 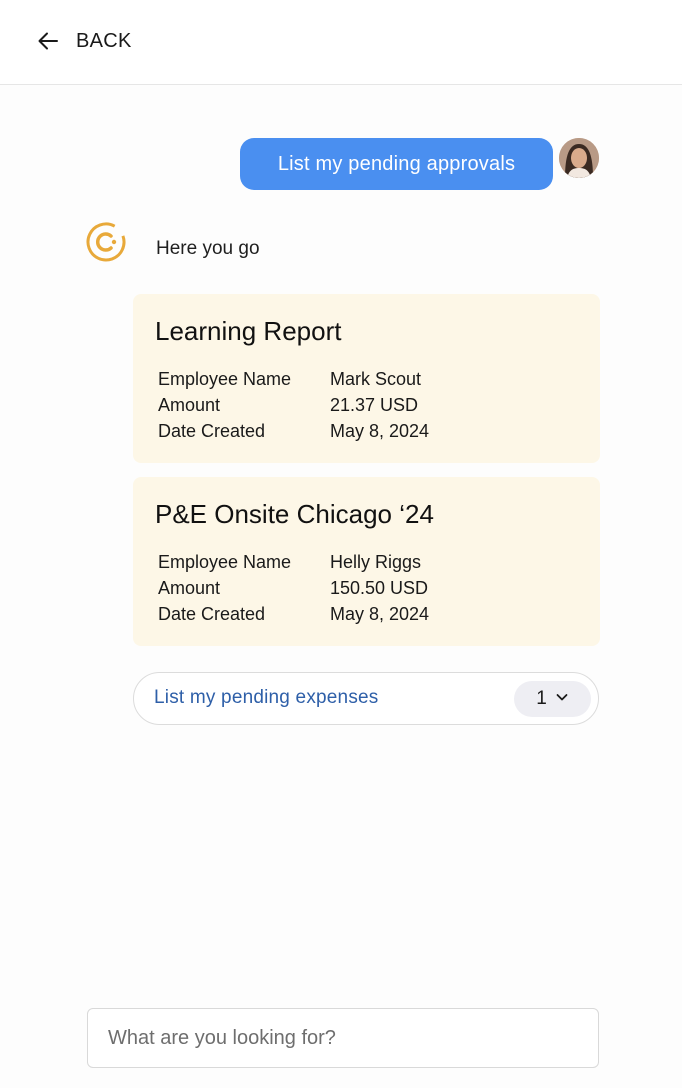 What do you see at coordinates (376, 561) in the screenshot?
I see `detail-value: Helly Riggs` at bounding box center [376, 561].